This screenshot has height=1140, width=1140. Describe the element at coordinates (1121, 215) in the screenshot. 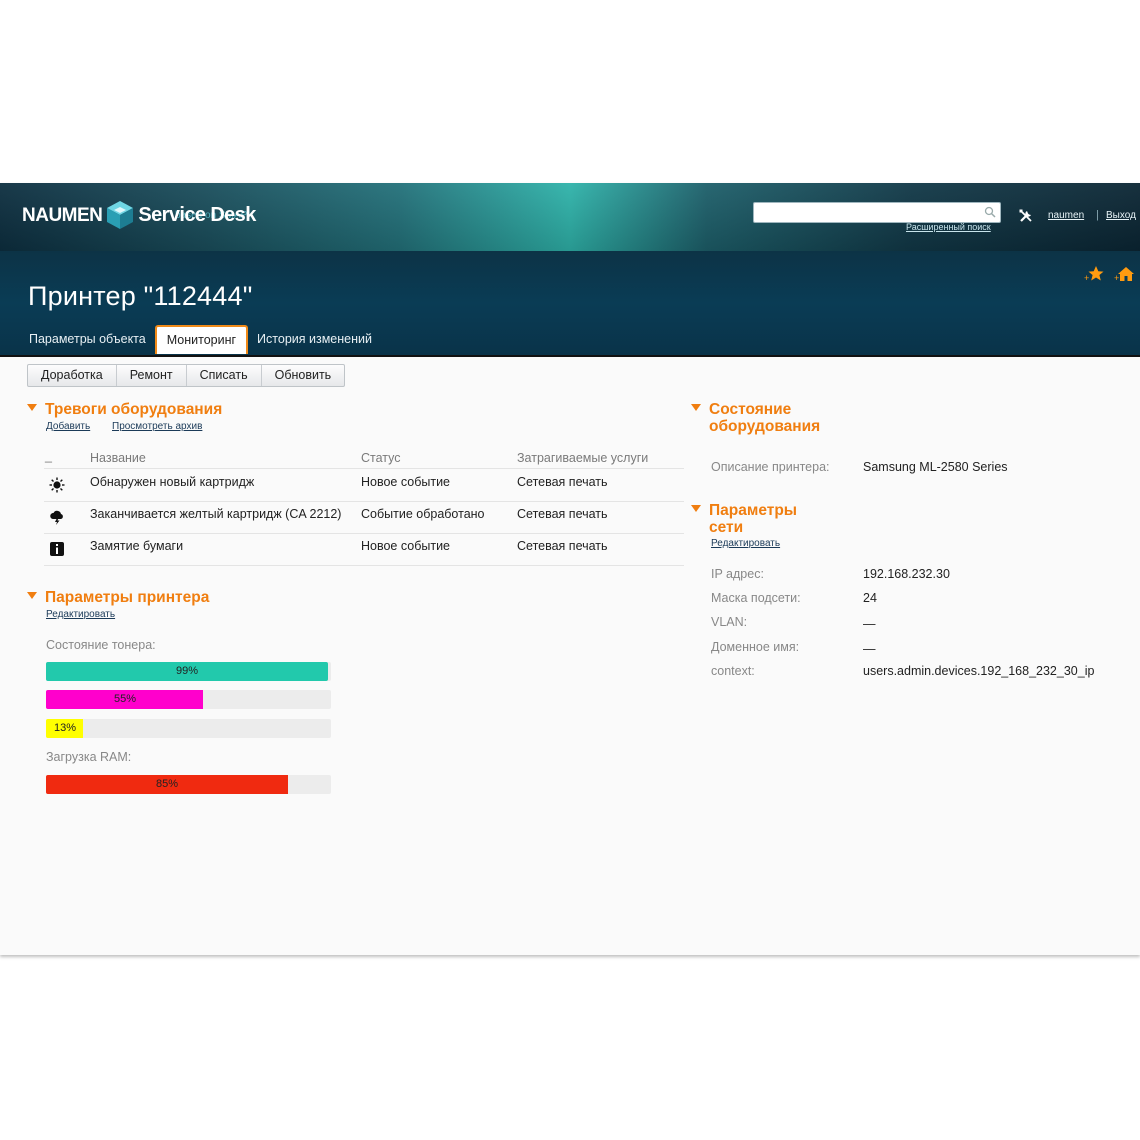

I see `logout-link: Выход` at that location.